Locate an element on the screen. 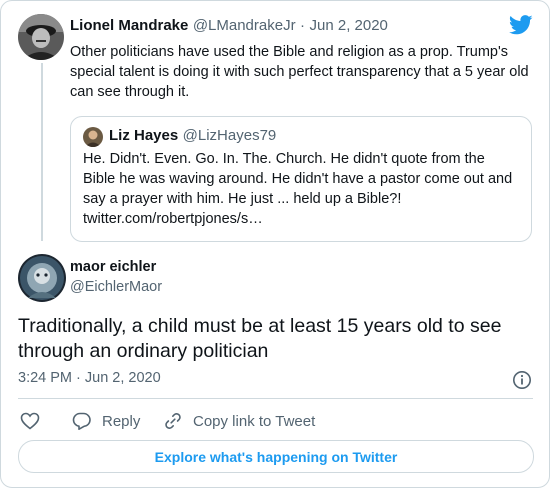 This screenshot has height=488, width=550. parent-date: Jun 2, 2020 is located at coordinates (349, 25).